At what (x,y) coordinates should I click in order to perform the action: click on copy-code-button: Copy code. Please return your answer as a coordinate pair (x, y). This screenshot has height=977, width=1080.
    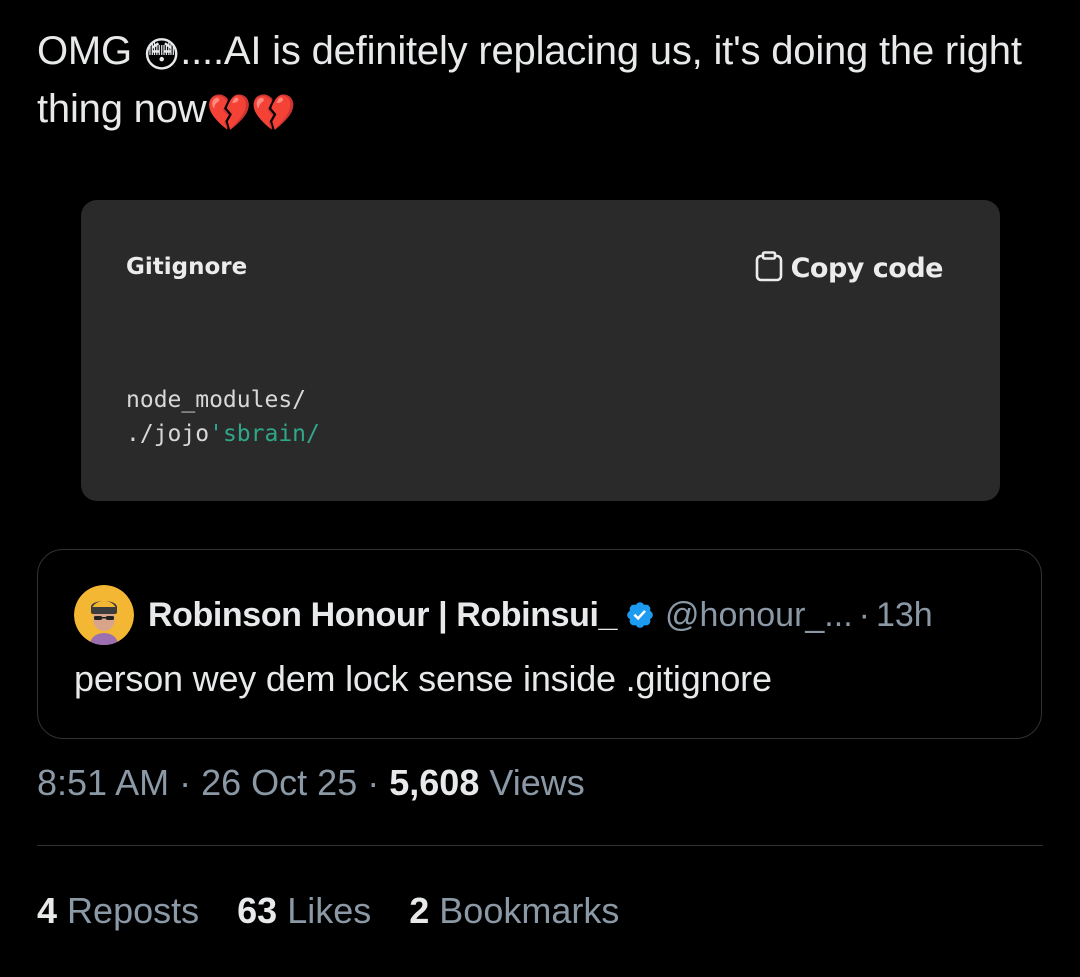
    Looking at the image, I should click on (848, 268).